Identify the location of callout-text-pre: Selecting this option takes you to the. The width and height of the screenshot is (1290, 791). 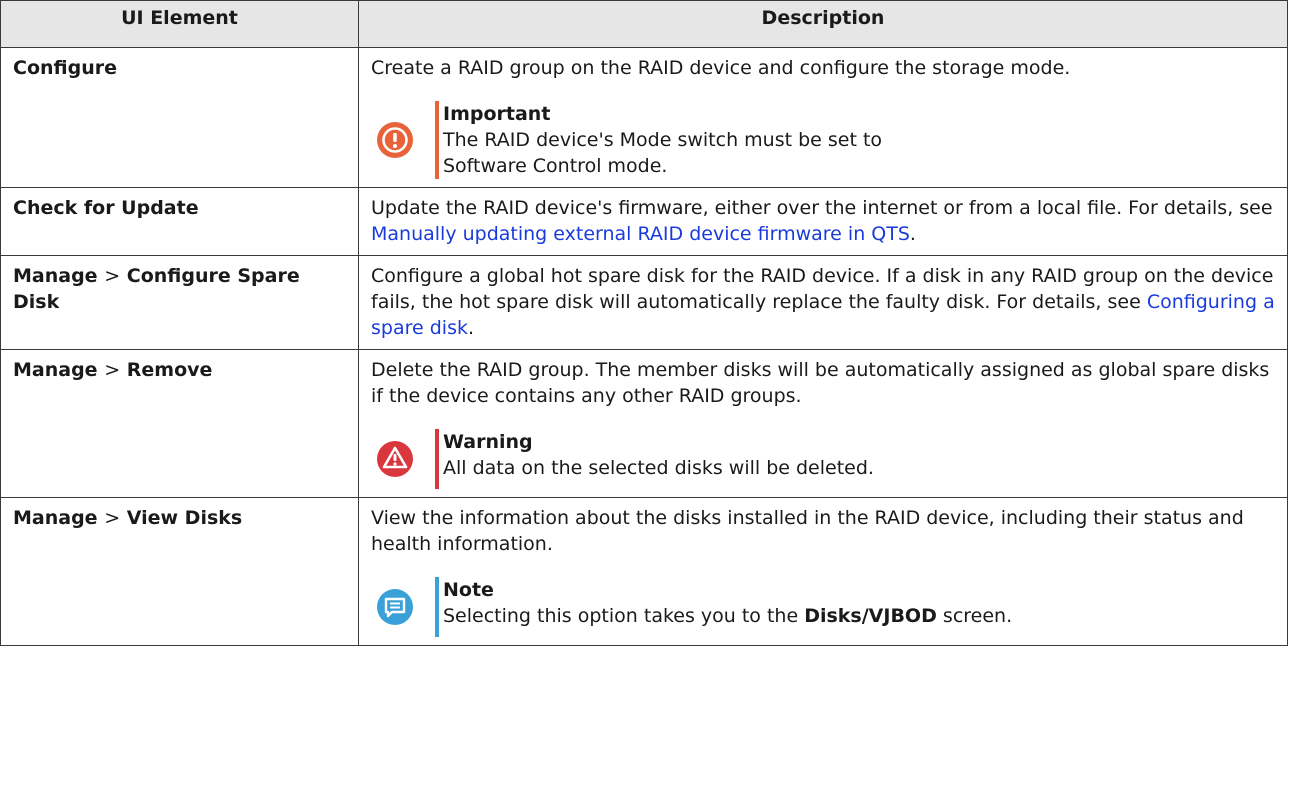
(624, 616).